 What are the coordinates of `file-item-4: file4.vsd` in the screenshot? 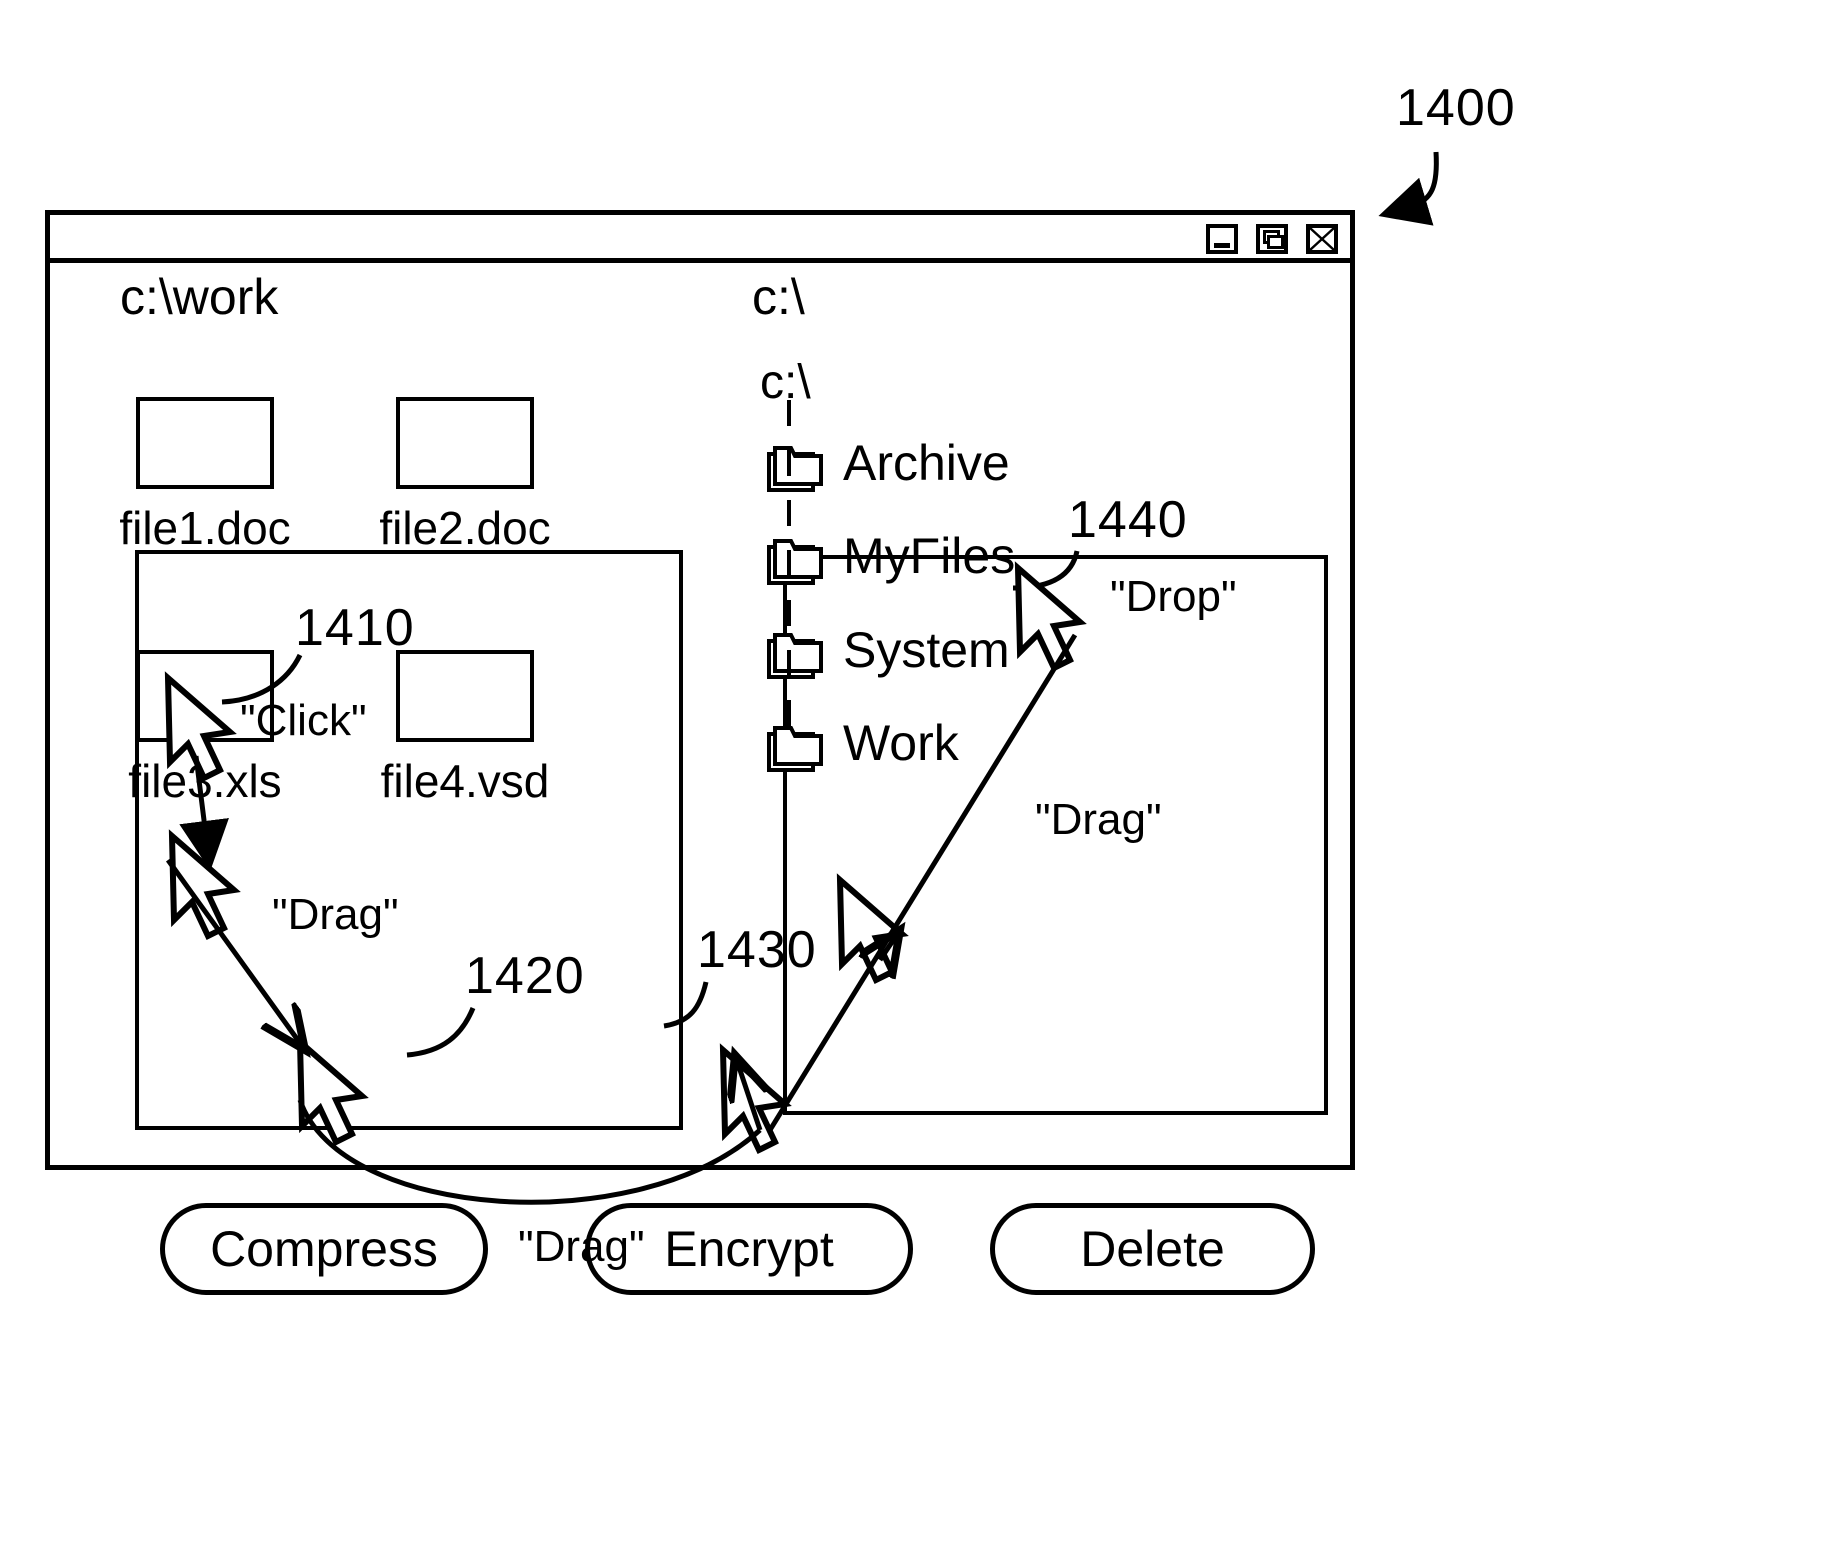 It's located at (465, 729).